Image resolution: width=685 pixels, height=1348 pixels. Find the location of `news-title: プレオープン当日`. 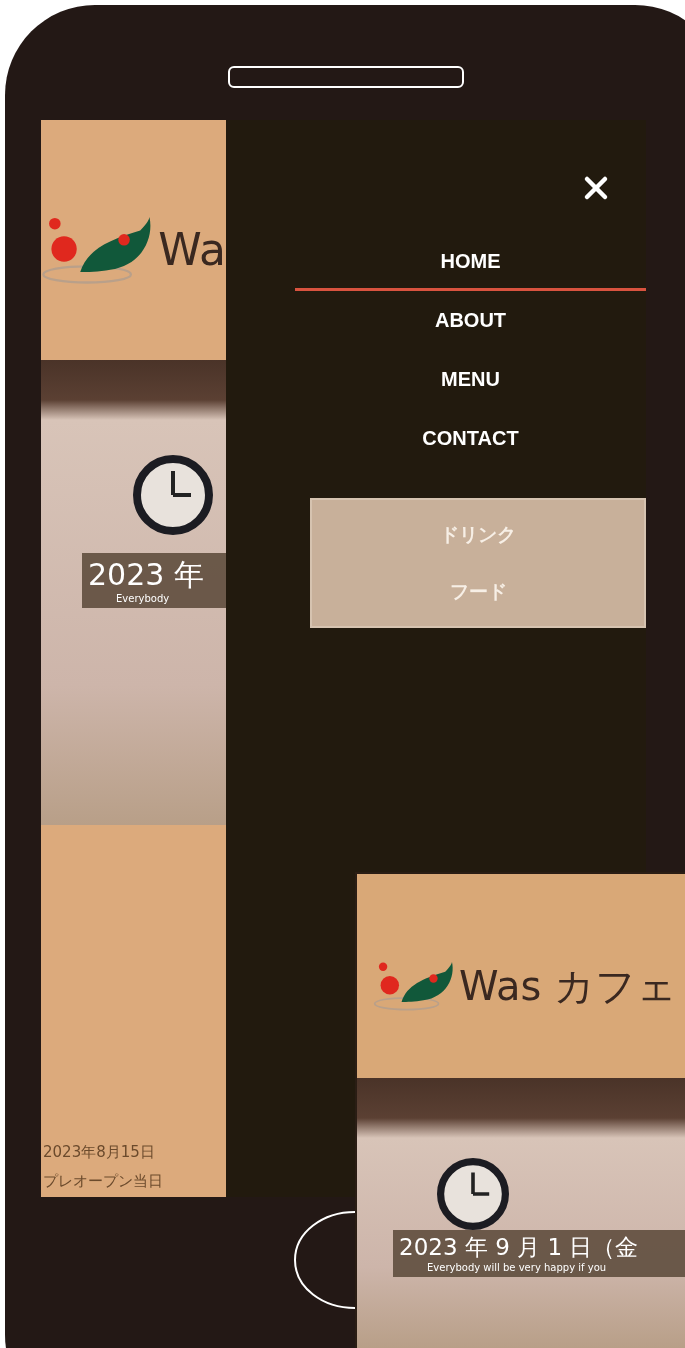

news-title: プレオープン当日 is located at coordinates (103, 1181).